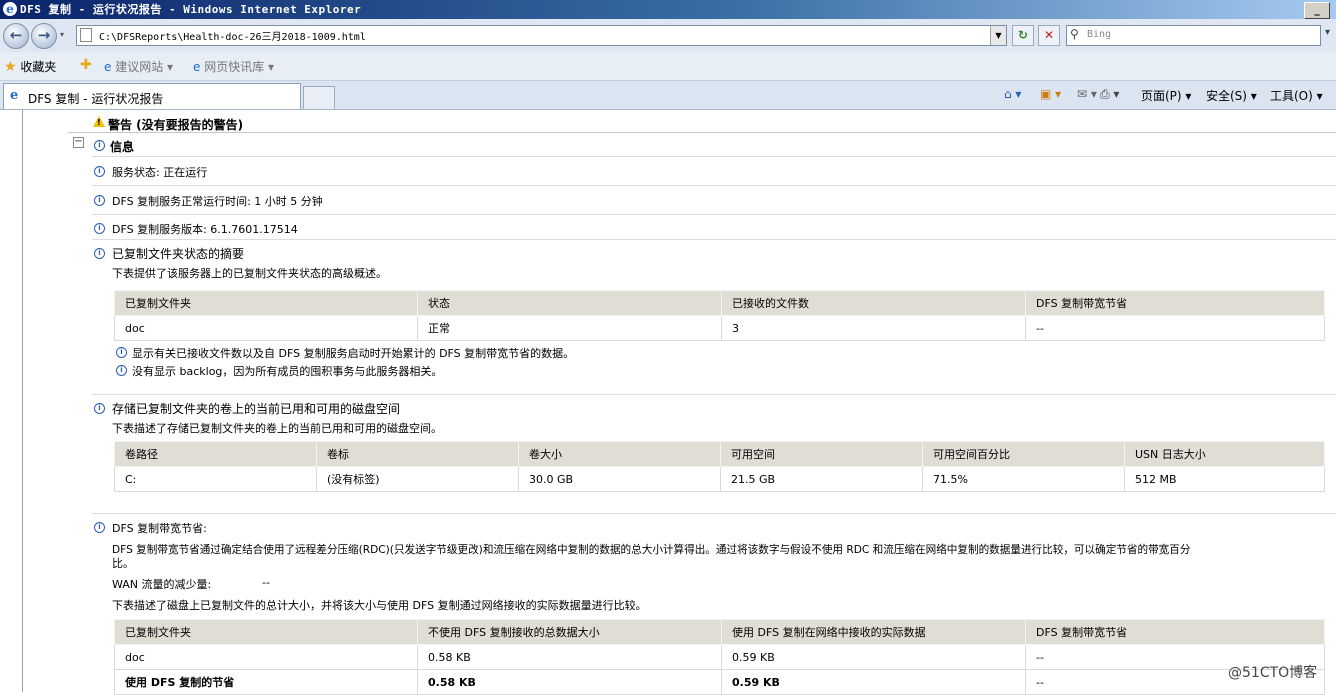 The image size is (1336, 695). Describe the element at coordinates (62, 34) in the screenshot. I see `recent-pages-dropdown: ▾` at that location.